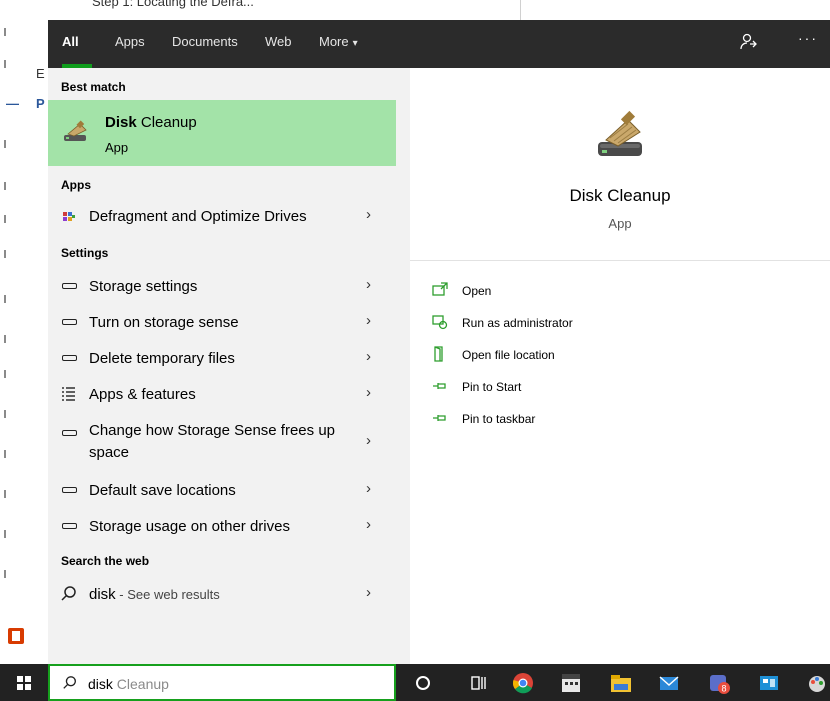  Describe the element at coordinates (222, 394) in the screenshot. I see `list-item-apps-features: Apps & features ›` at that location.